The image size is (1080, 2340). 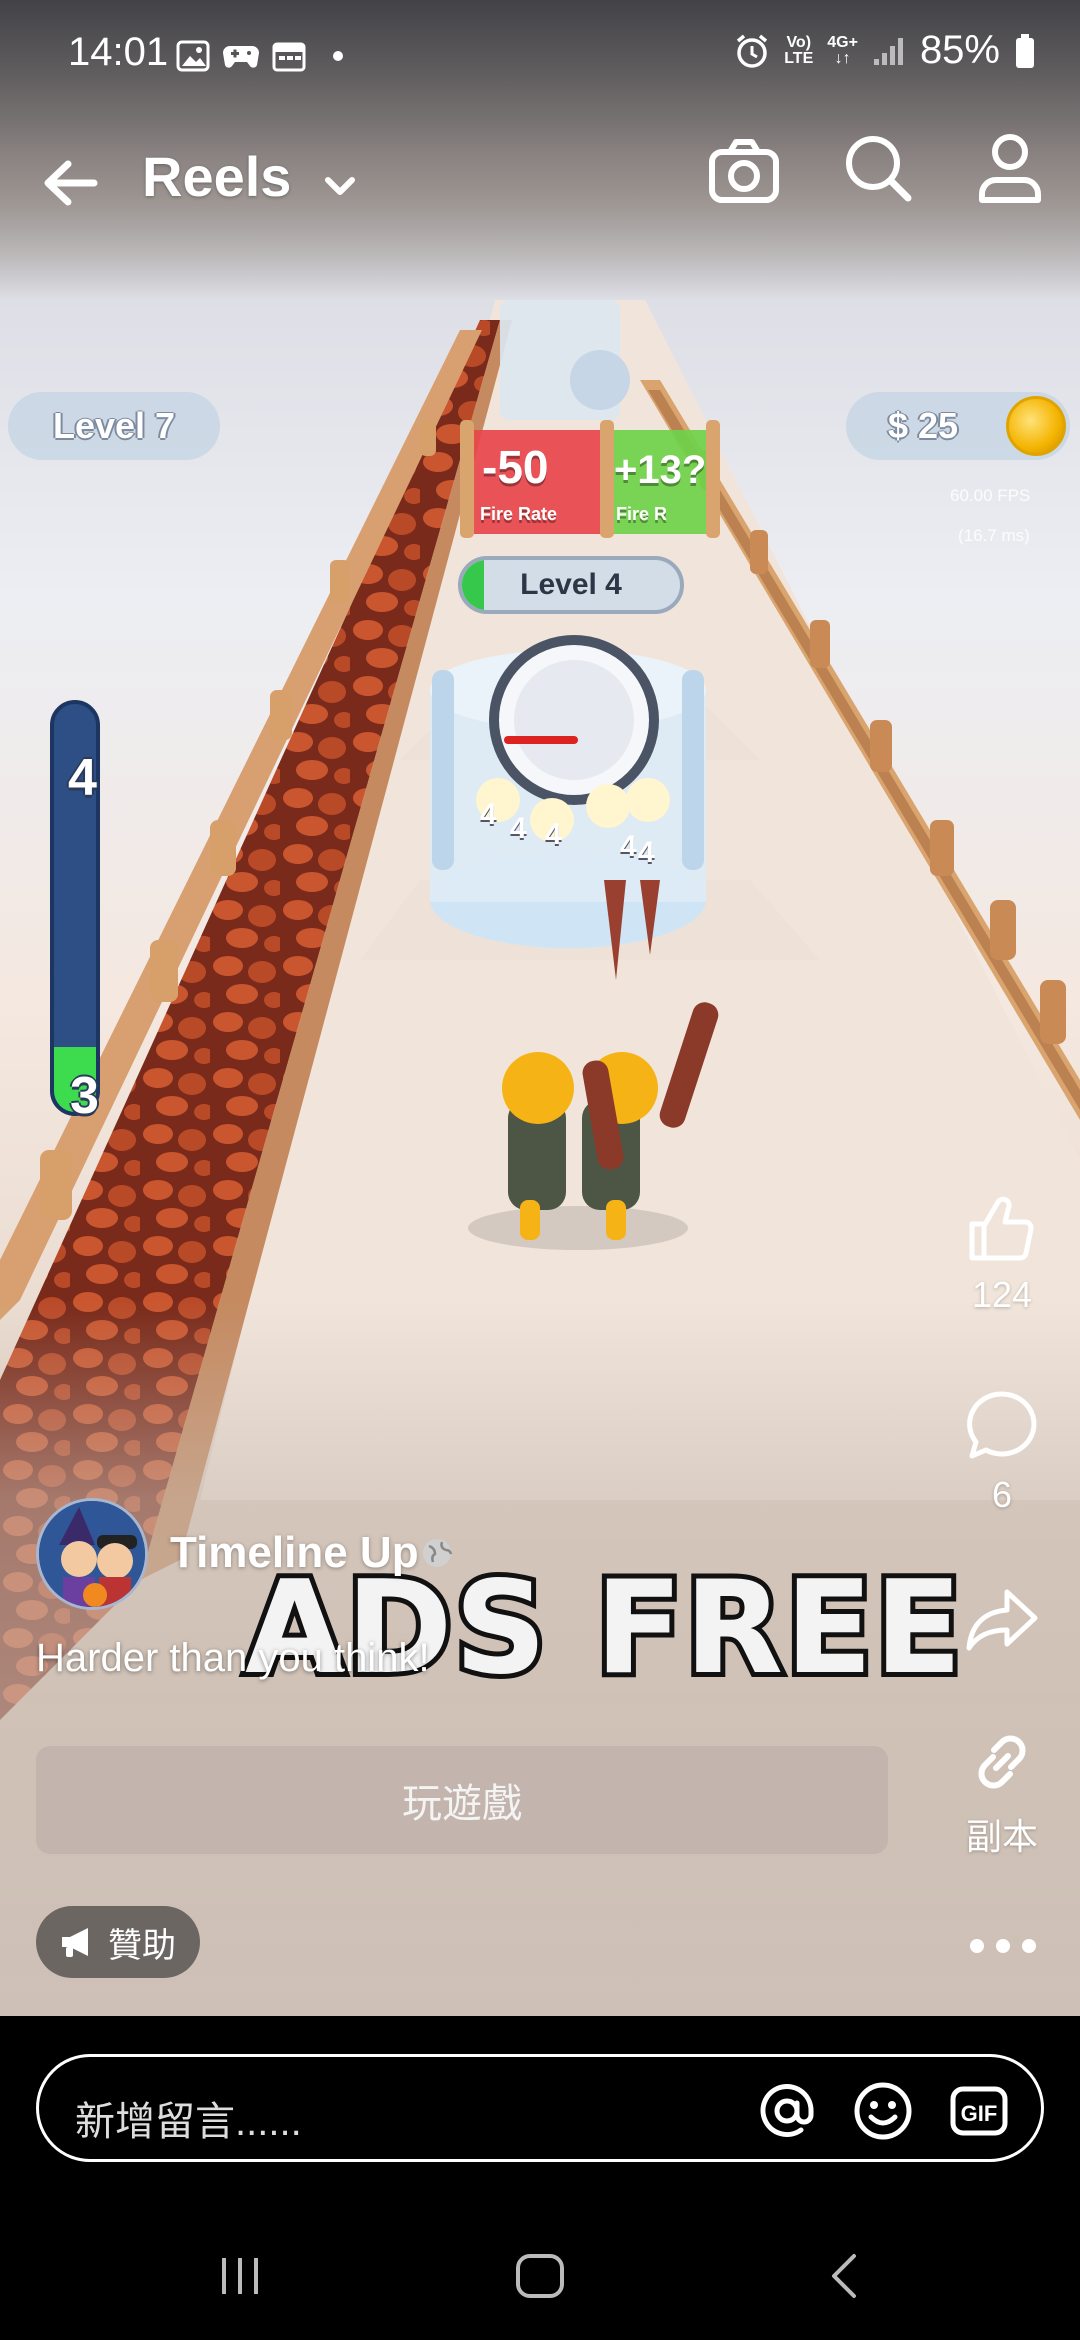 What do you see at coordinates (1002, 1294) in the screenshot?
I see `like-count: 124` at bounding box center [1002, 1294].